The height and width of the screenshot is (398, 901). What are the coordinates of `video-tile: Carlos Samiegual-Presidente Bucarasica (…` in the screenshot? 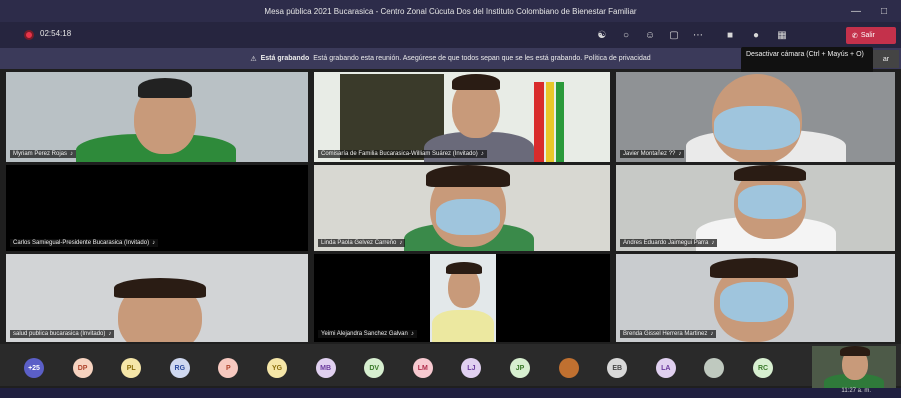 It's located at (157, 208).